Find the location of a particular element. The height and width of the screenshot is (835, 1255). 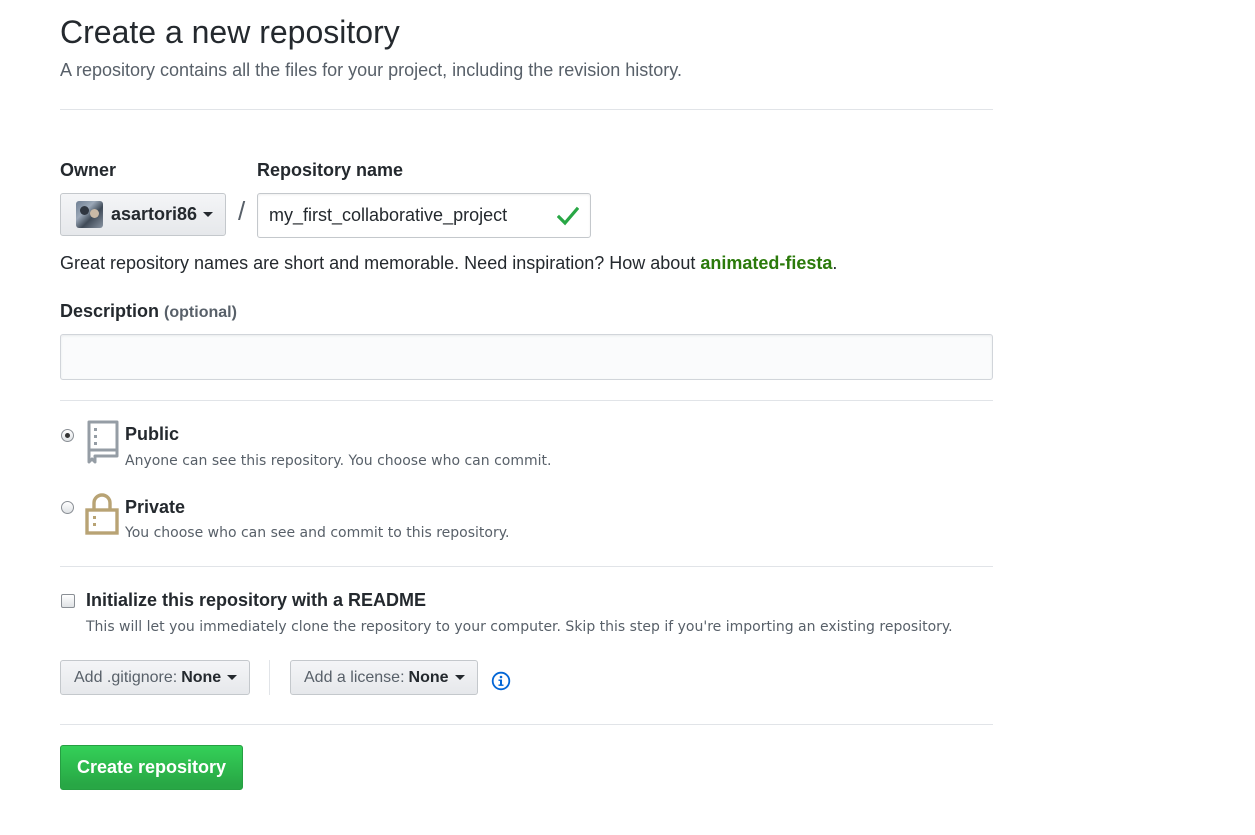

license-dropdown: Add a license: None is located at coordinates (384, 677).